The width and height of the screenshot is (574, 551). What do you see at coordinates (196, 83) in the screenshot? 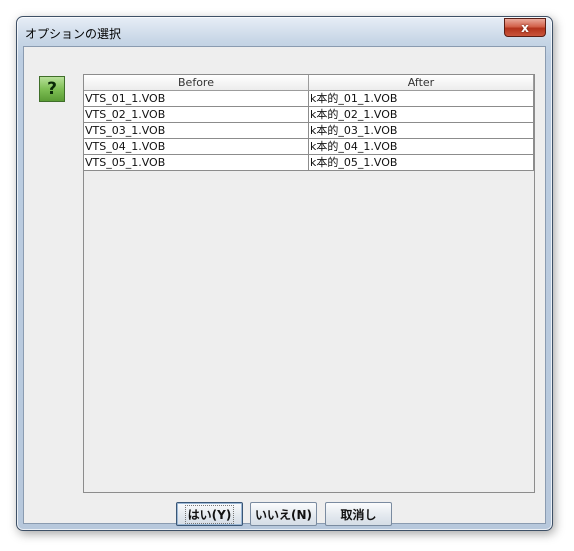
I see `column-header-before: Before` at bounding box center [196, 83].